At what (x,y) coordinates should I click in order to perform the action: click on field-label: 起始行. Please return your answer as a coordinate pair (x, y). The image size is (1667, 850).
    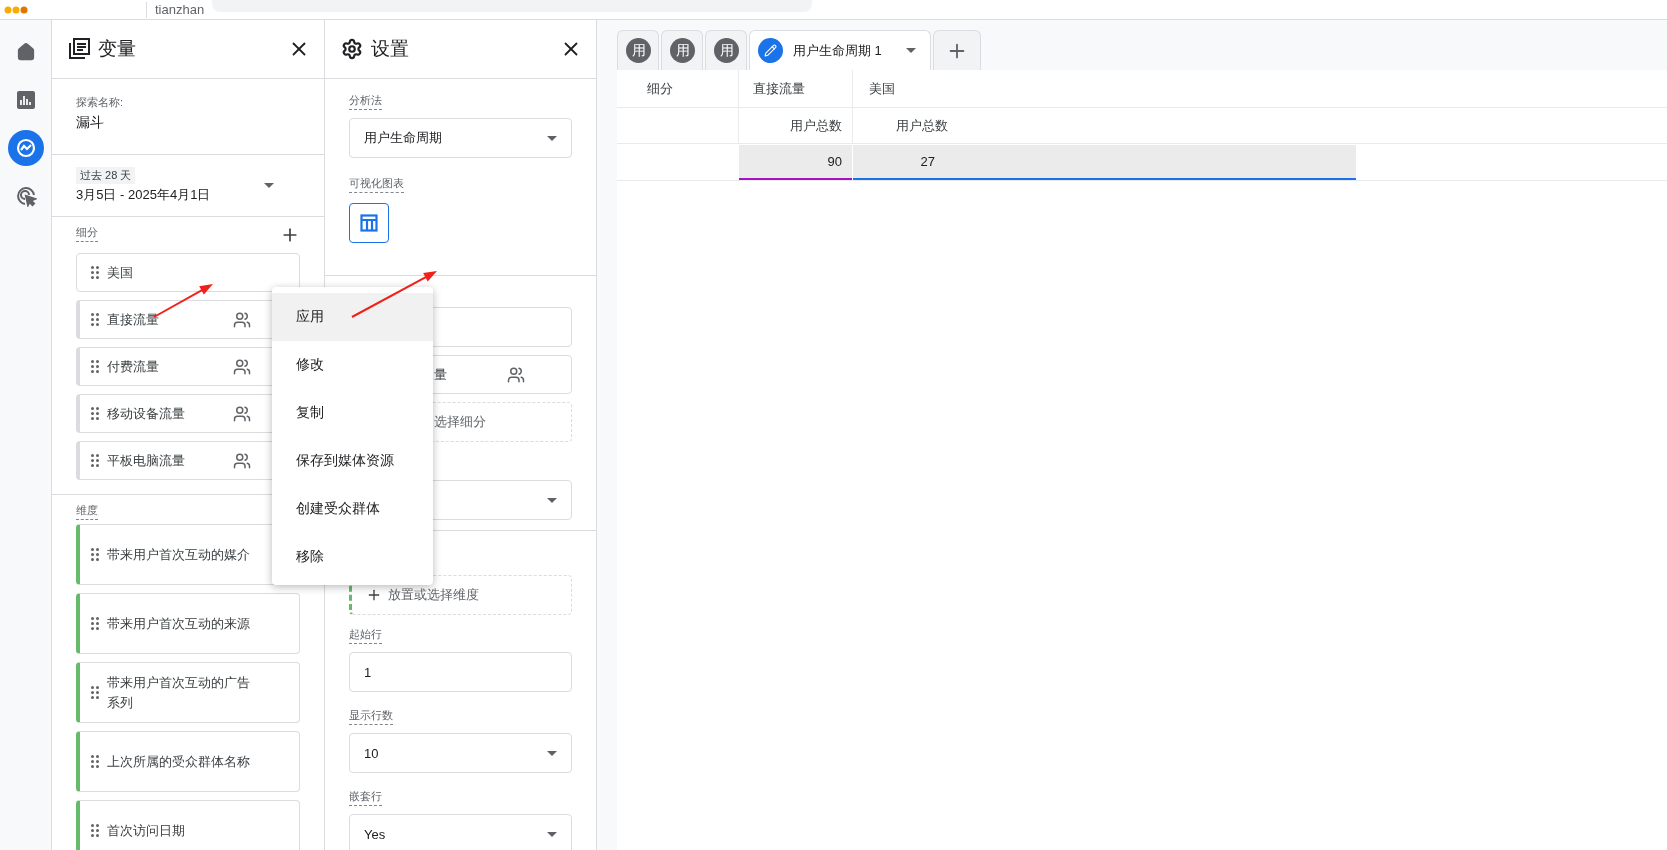
    Looking at the image, I should click on (365, 635).